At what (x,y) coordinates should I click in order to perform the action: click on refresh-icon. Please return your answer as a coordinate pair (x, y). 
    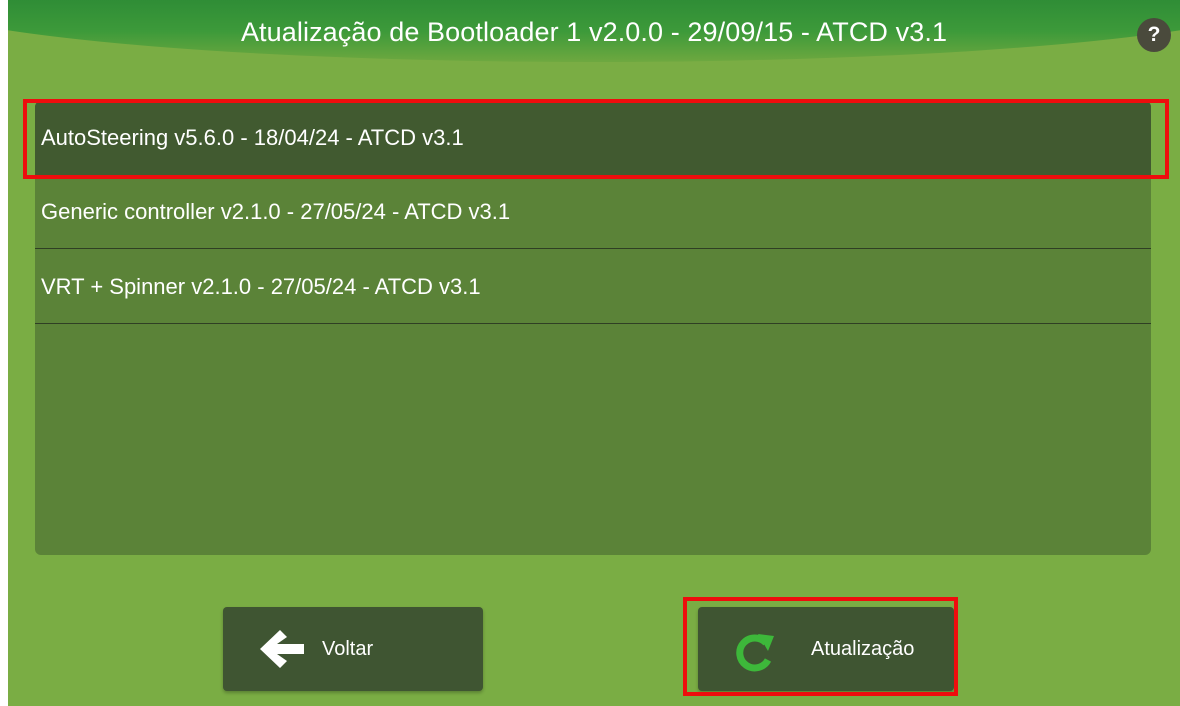
    Looking at the image, I should click on (755, 653).